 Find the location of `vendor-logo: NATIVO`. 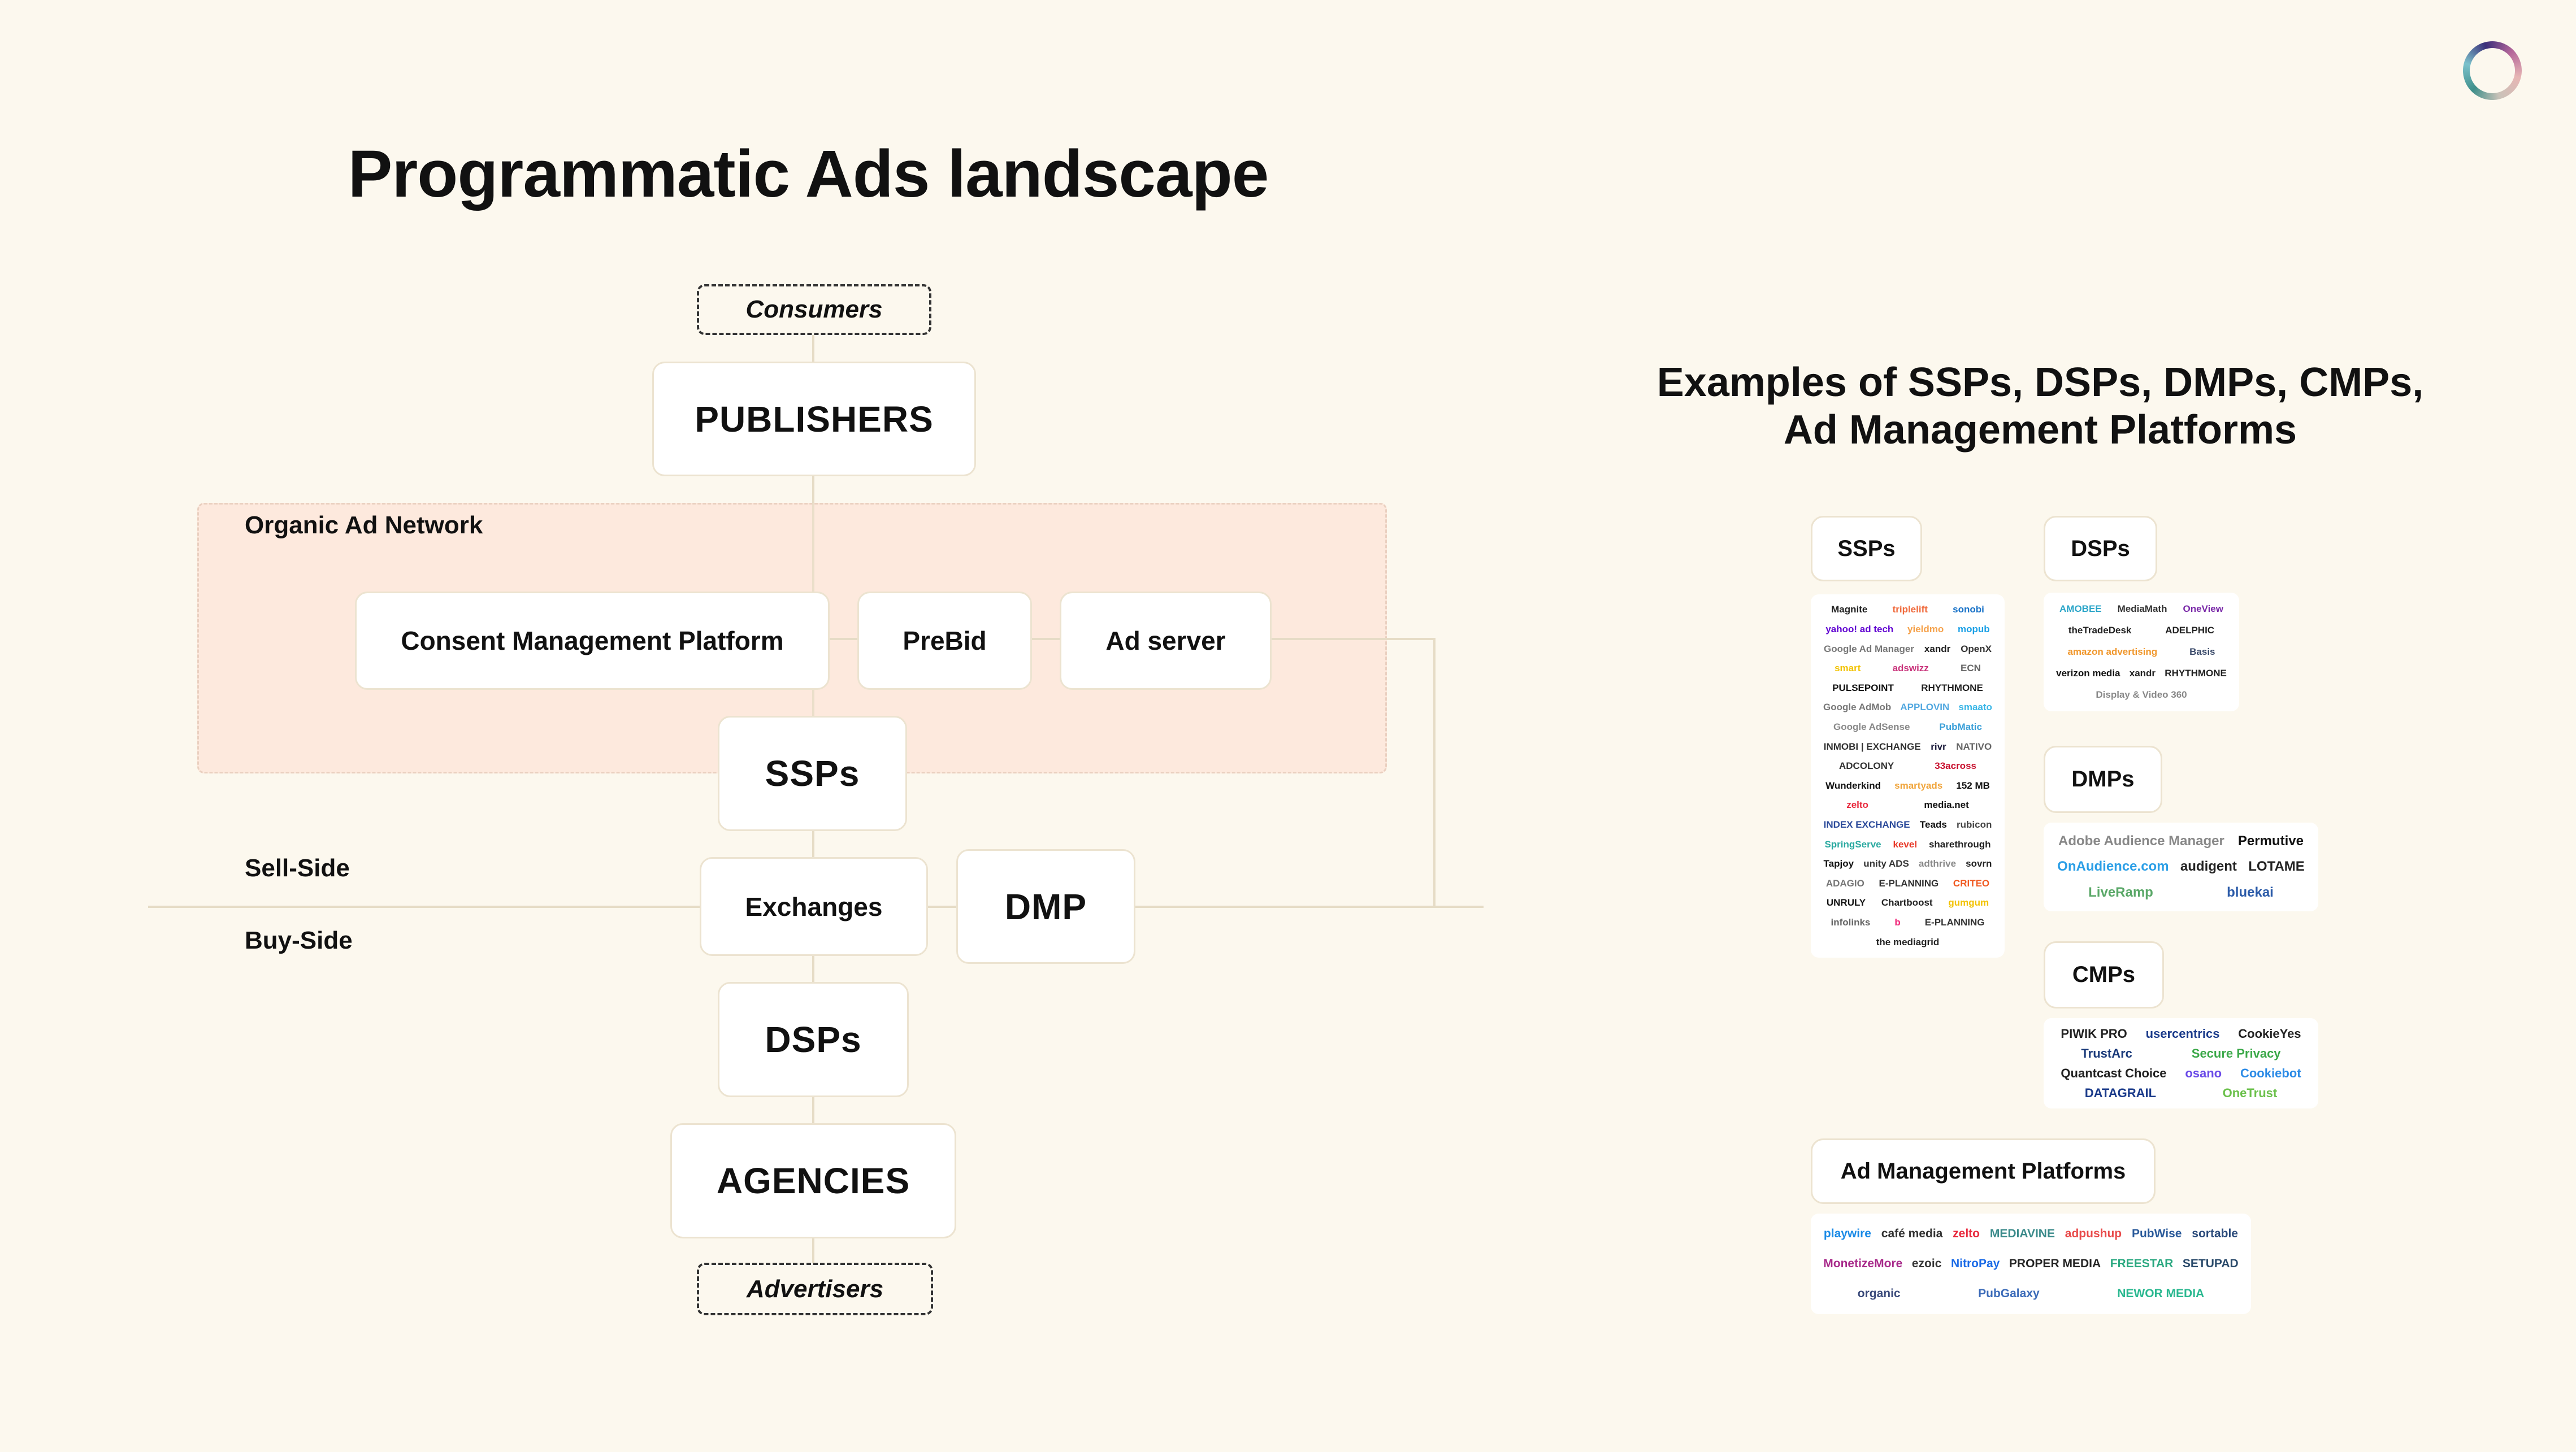

vendor-logo: NATIVO is located at coordinates (1974, 746).